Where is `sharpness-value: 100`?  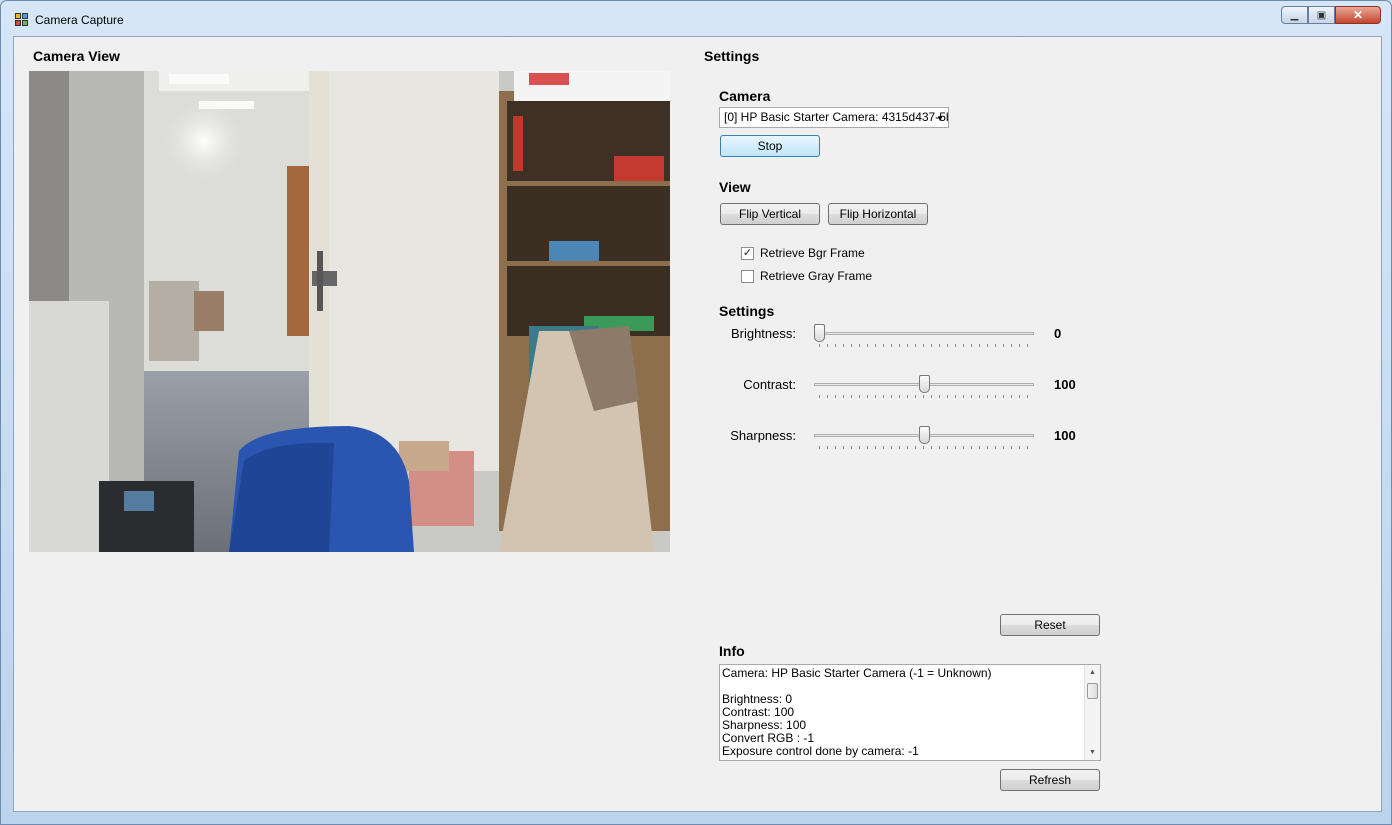 sharpness-value: 100 is located at coordinates (1065, 435).